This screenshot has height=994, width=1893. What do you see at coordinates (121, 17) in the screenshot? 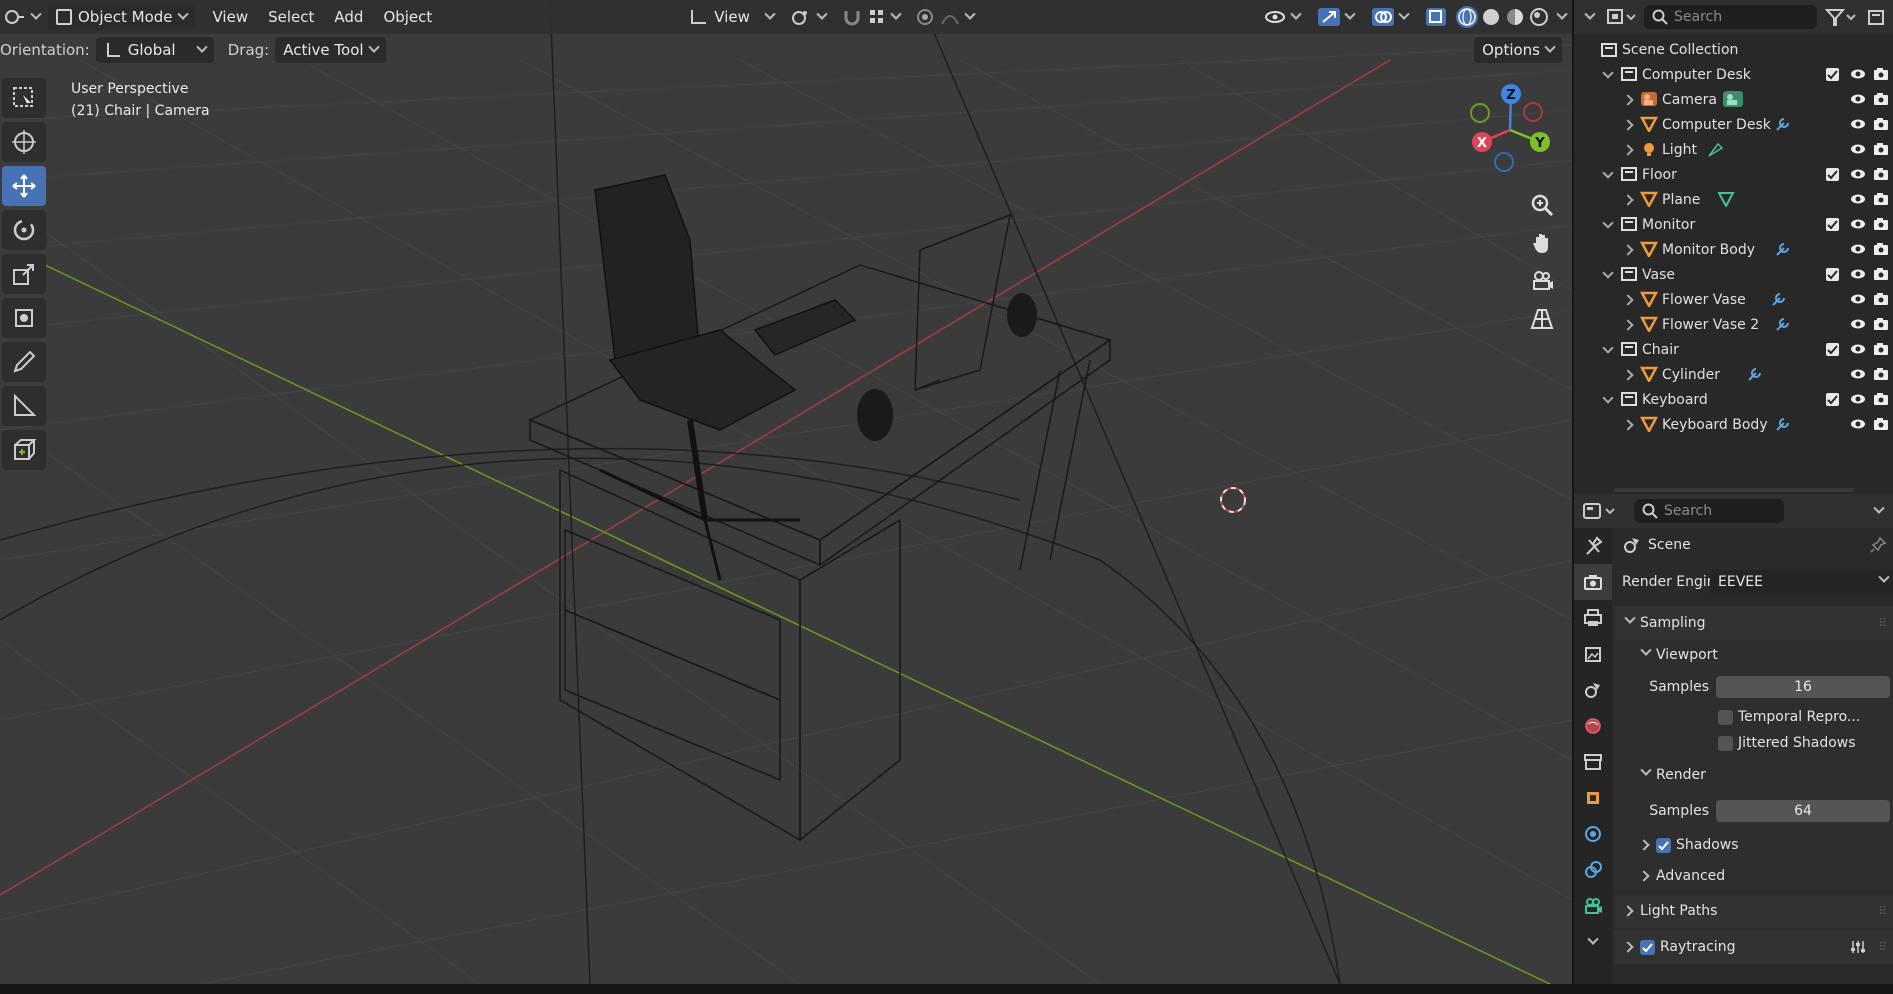
I see `mode-dropdown: Object Mode` at bounding box center [121, 17].